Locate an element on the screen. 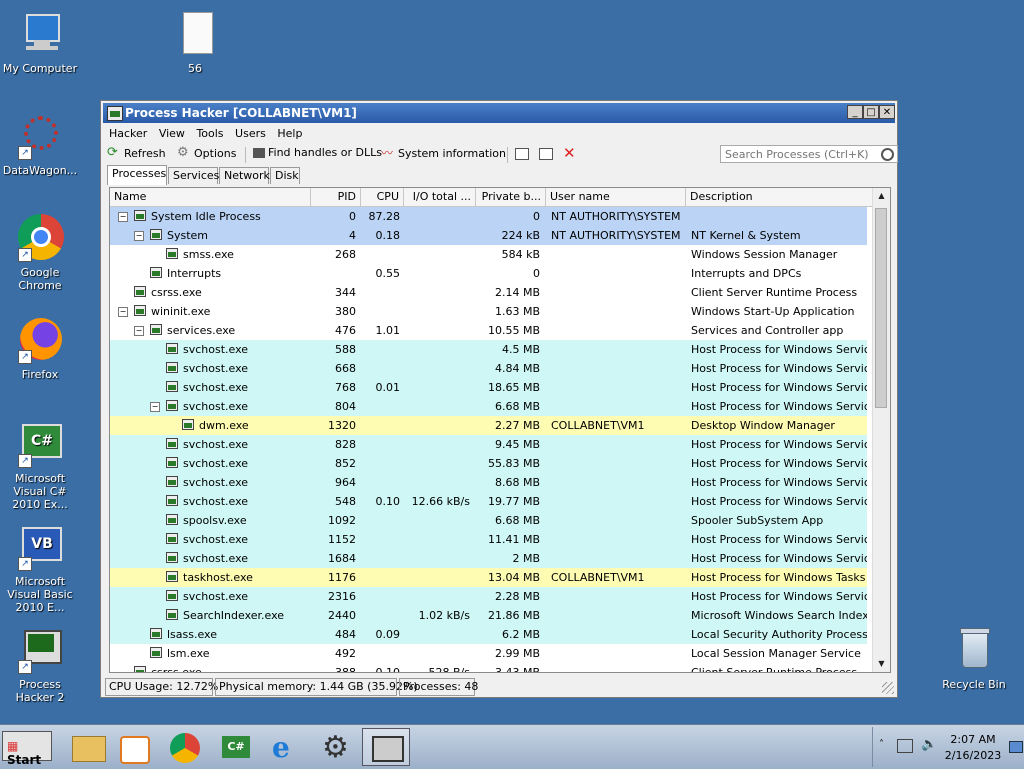 This screenshot has width=1024, height=769. terminate-icon: ✕ is located at coordinates (570, 153).